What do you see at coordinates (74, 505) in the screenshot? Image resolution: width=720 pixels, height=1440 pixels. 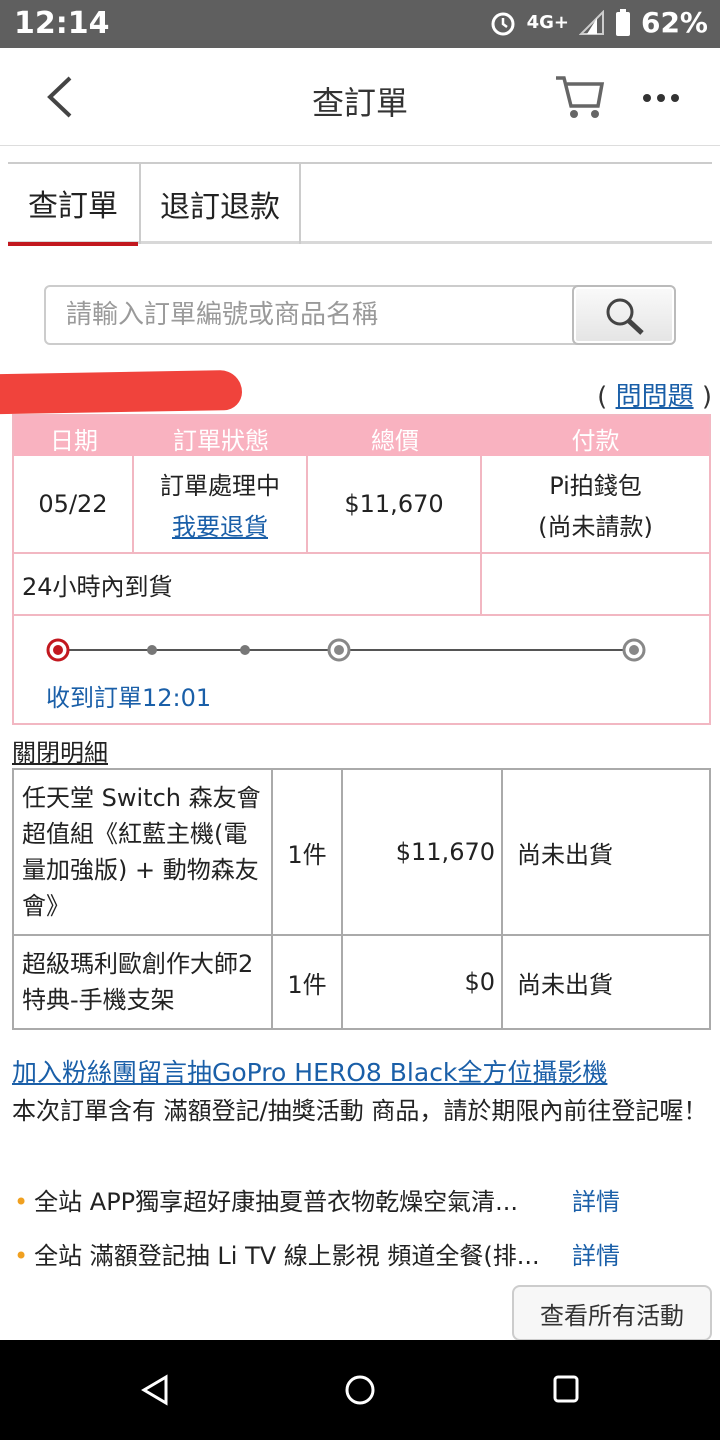 I see `order-date: 05/22` at bounding box center [74, 505].